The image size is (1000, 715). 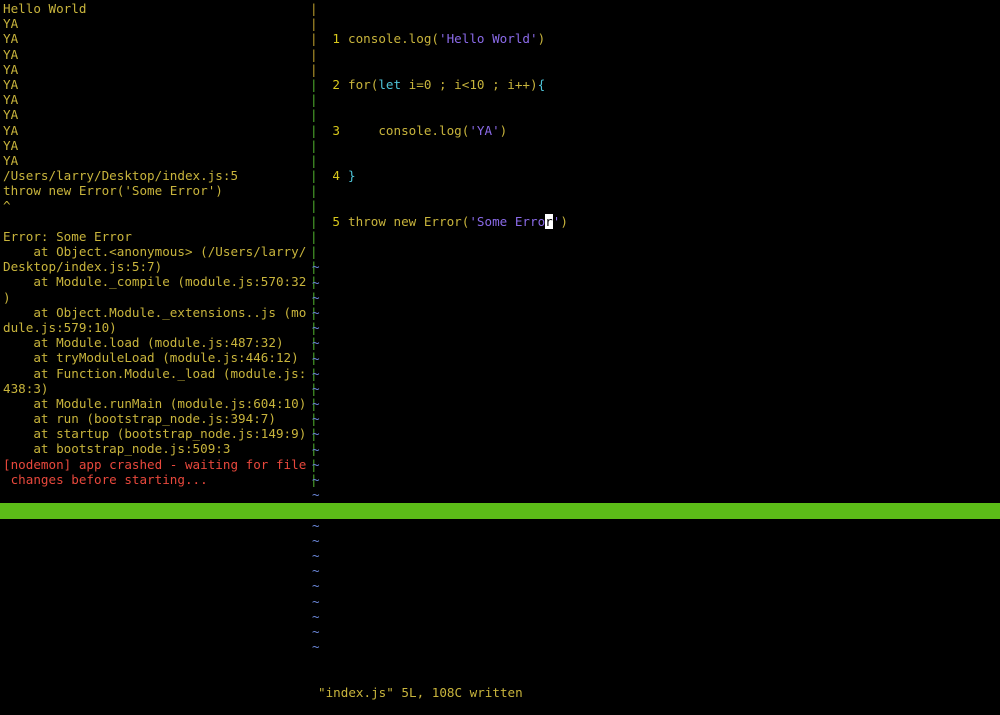 I want to click on code-line: 2 for(let i=0 ; i<10 ; i++){, so click(x=658, y=84).